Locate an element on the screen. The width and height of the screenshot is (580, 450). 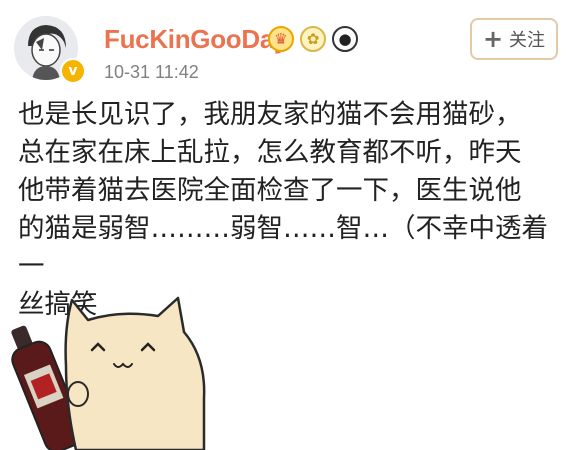
user-badges: ♛ ✿ ● is located at coordinates (313, 39).